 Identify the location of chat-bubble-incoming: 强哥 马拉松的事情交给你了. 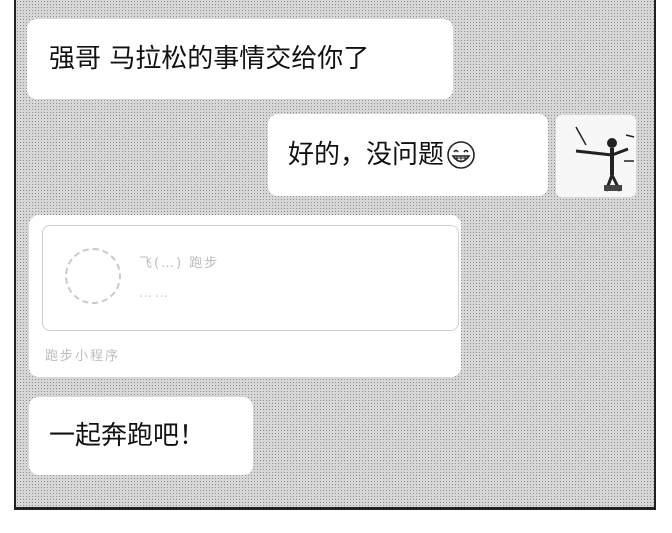
(240, 59).